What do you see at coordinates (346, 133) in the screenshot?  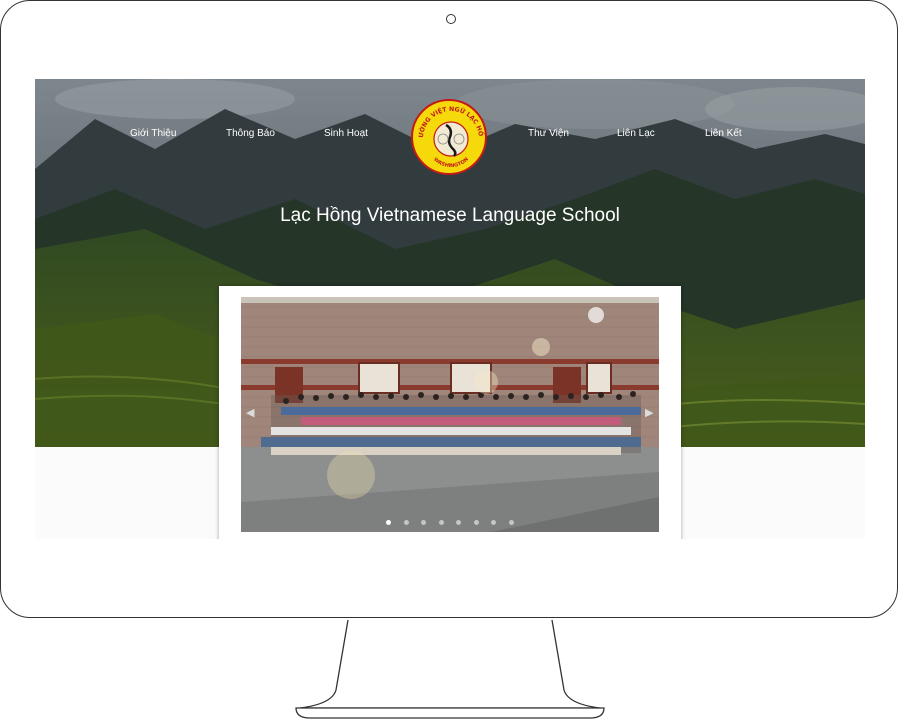 I see `nav-sinh-hoat: Sinh Hoạt` at bounding box center [346, 133].